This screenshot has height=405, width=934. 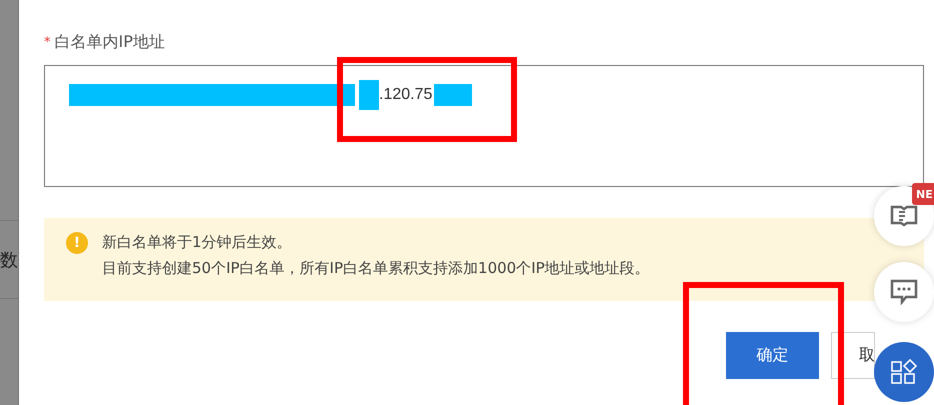 What do you see at coordinates (772, 355) in the screenshot?
I see `confirm-button: 确定` at bounding box center [772, 355].